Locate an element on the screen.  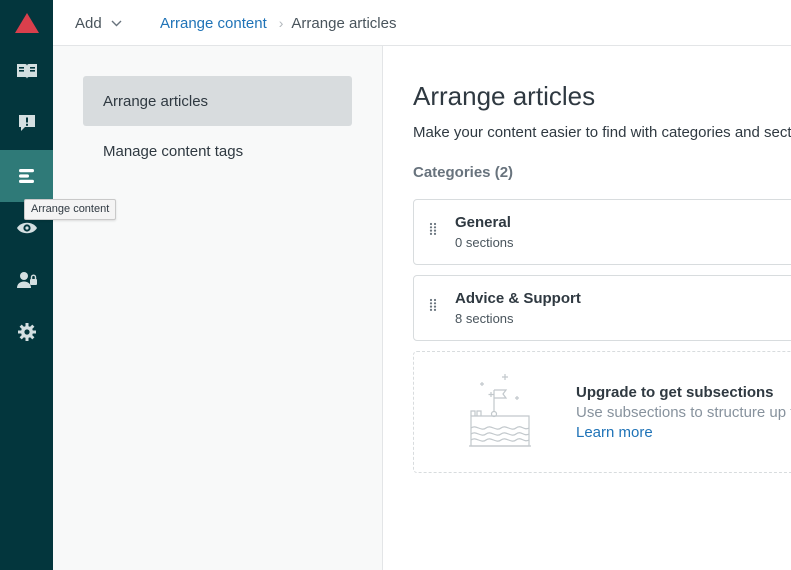
rail-item-guide is located at coordinates (26, 71).